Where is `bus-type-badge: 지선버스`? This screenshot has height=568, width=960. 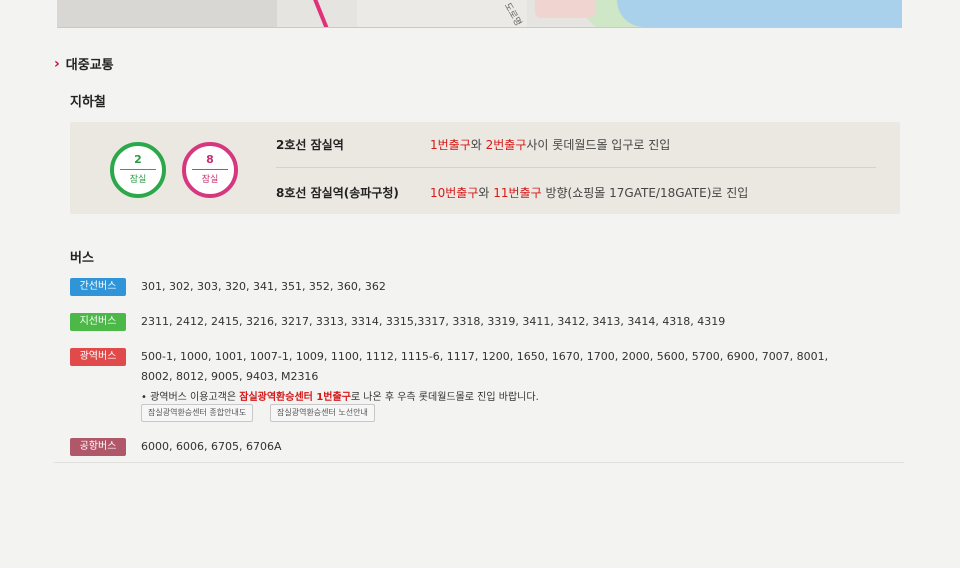 bus-type-badge: 지선버스 is located at coordinates (98, 322).